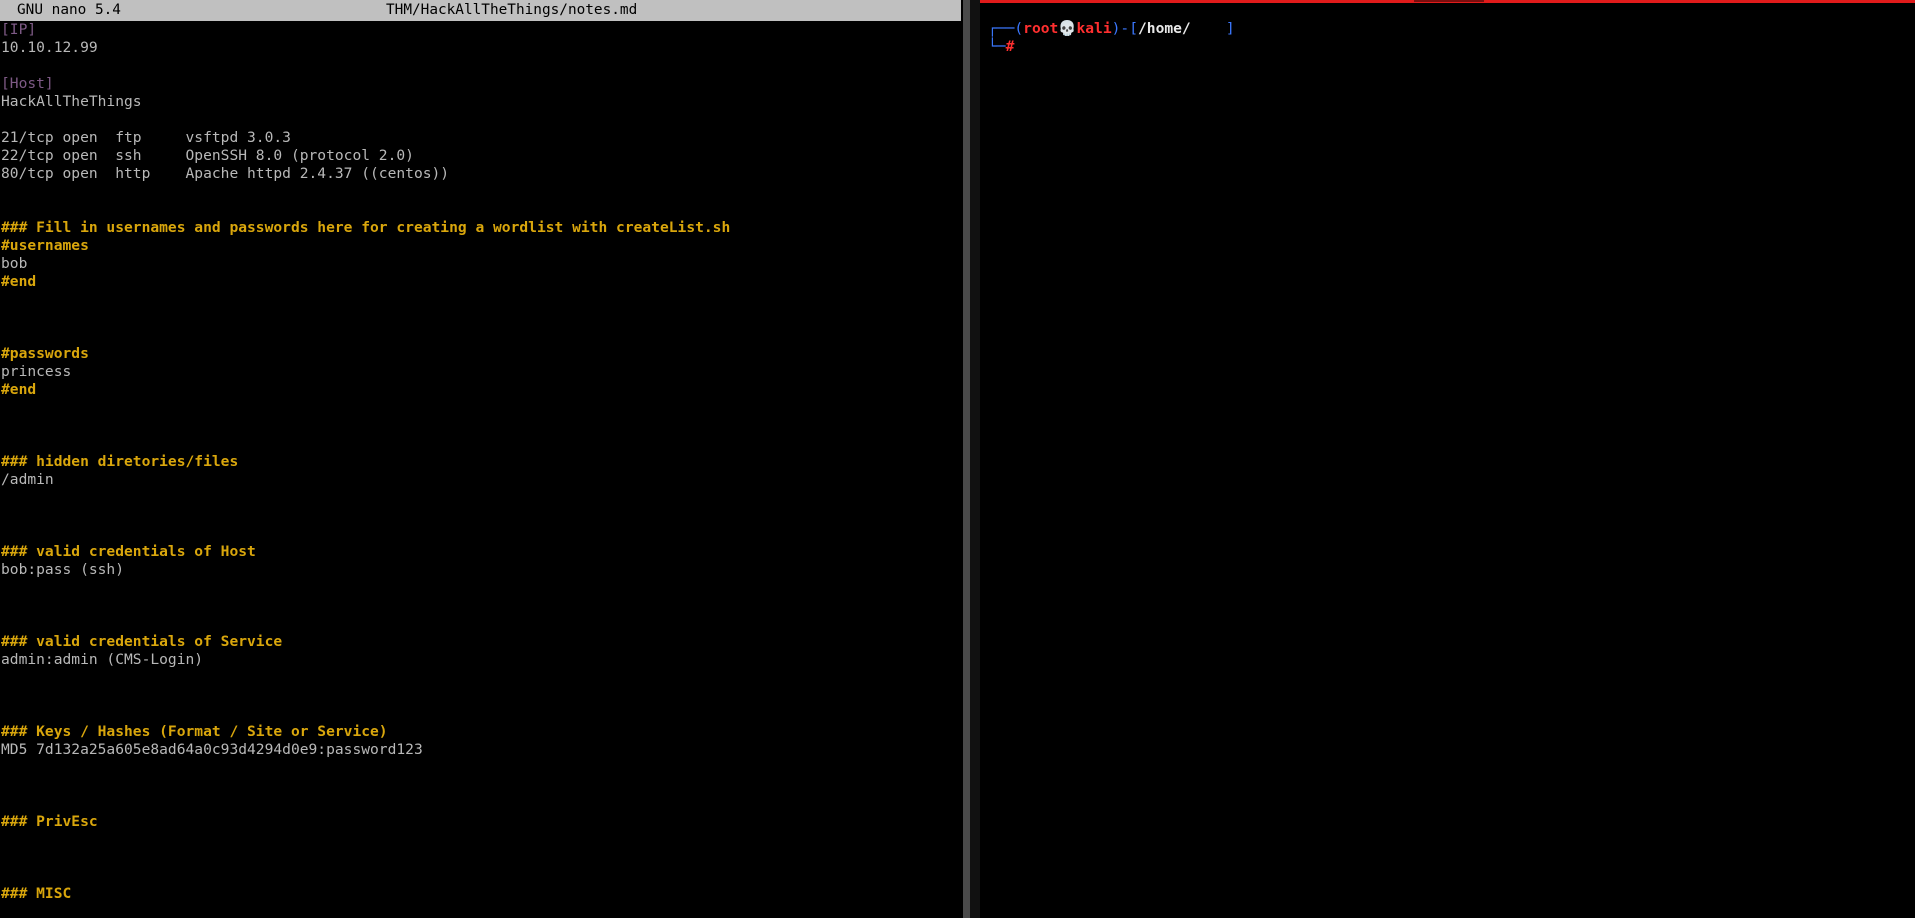  Describe the element at coordinates (69, 10) in the screenshot. I see `nano-version-label: GNU nano 5.4` at that location.